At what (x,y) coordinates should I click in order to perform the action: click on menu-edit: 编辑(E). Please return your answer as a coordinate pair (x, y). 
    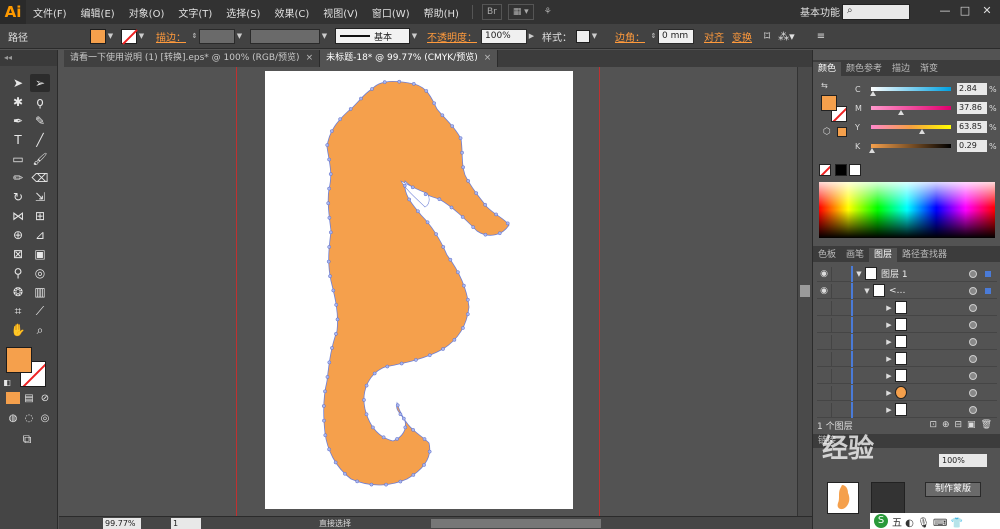
    Looking at the image, I should click on (98, 12).